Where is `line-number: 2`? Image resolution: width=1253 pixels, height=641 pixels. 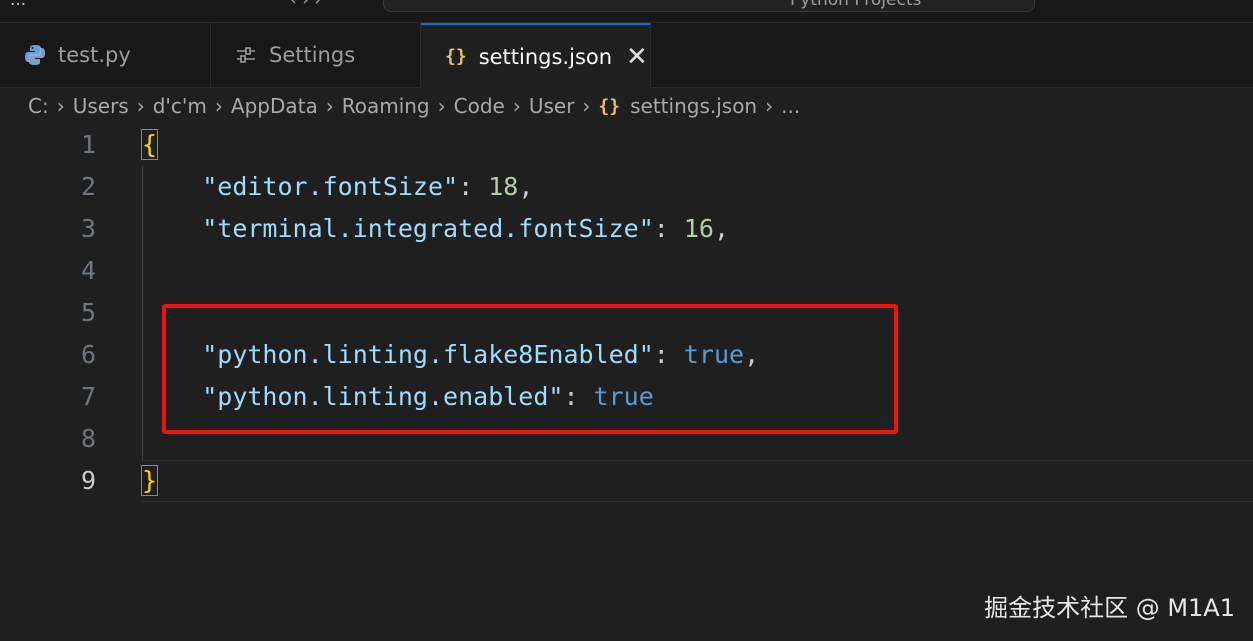 line-number: 2 is located at coordinates (88, 186).